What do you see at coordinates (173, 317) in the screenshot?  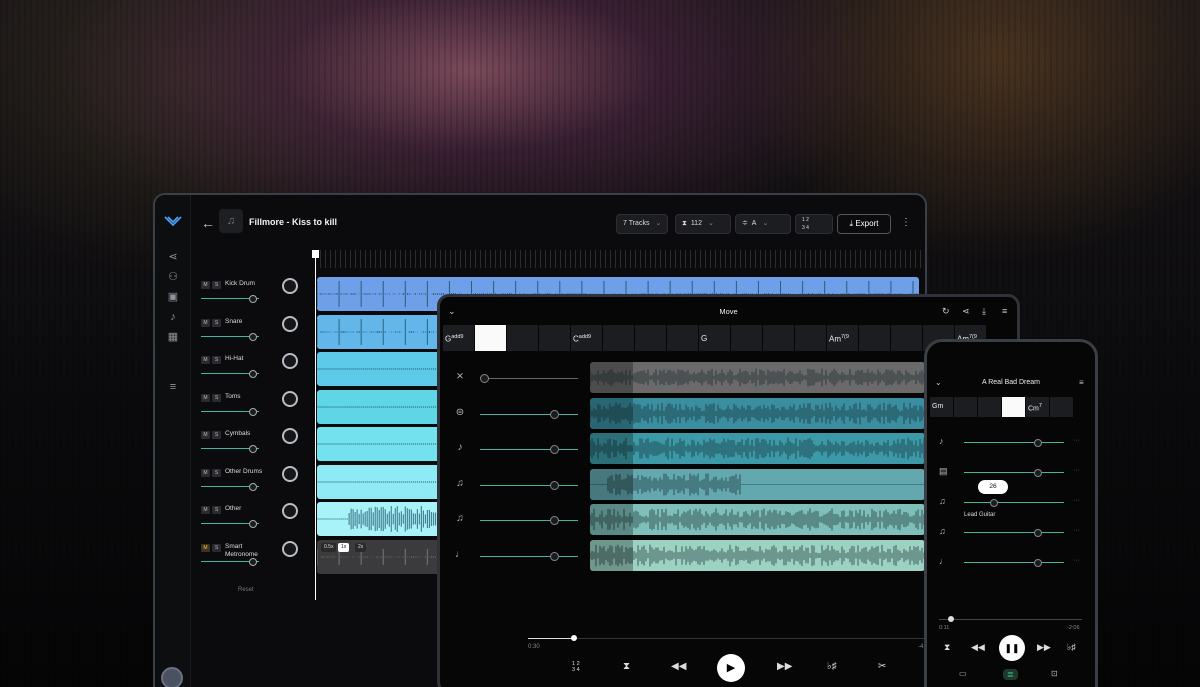 I see `guitar-icon: ♪` at bounding box center [173, 317].